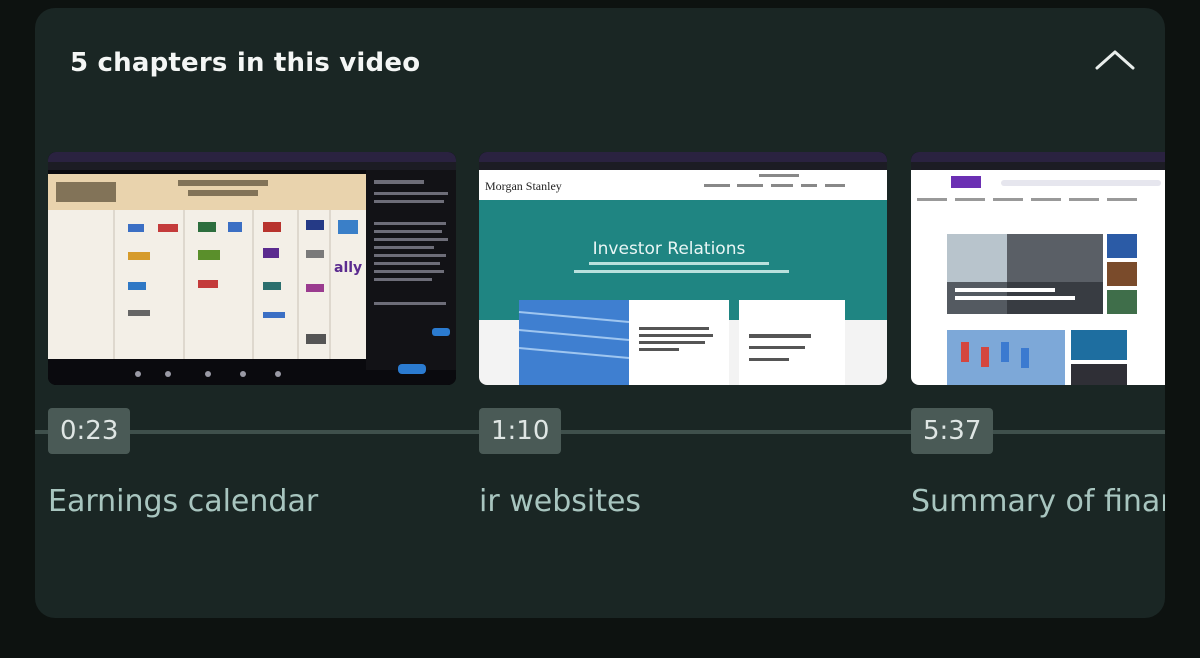 This screenshot has width=1200, height=658. I want to click on chapter-timestamp: 1:10, so click(520, 431).